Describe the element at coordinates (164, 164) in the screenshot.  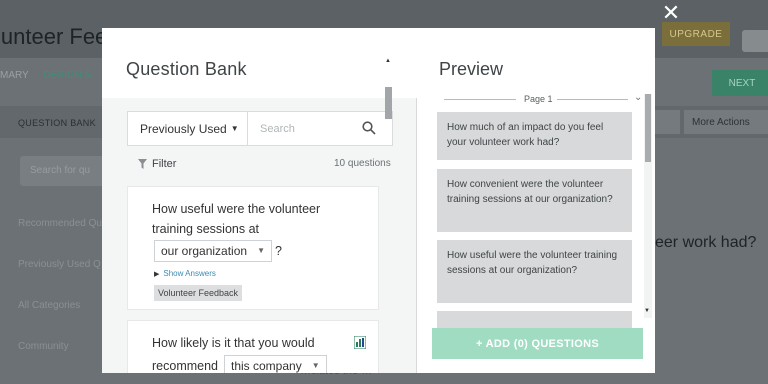
I see `filter-label: Filter` at that location.